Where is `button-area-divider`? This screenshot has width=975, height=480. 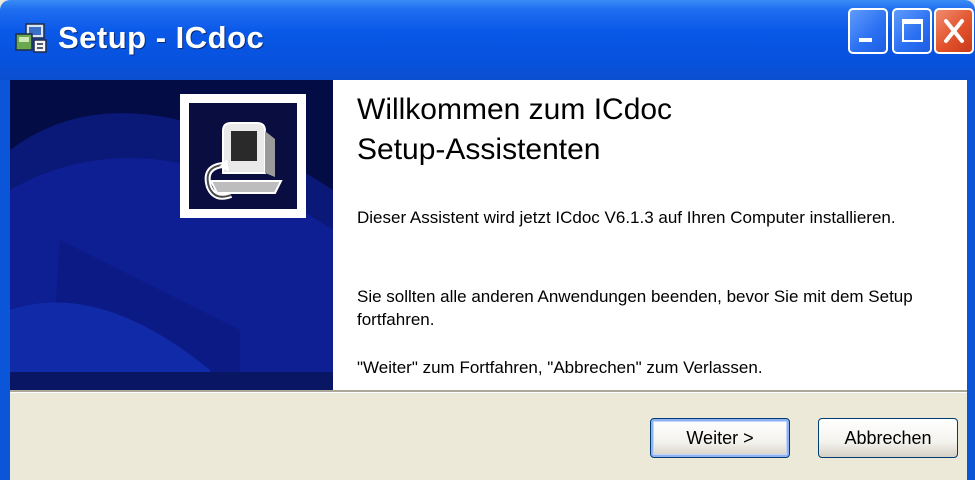
button-area-divider is located at coordinates (488, 391).